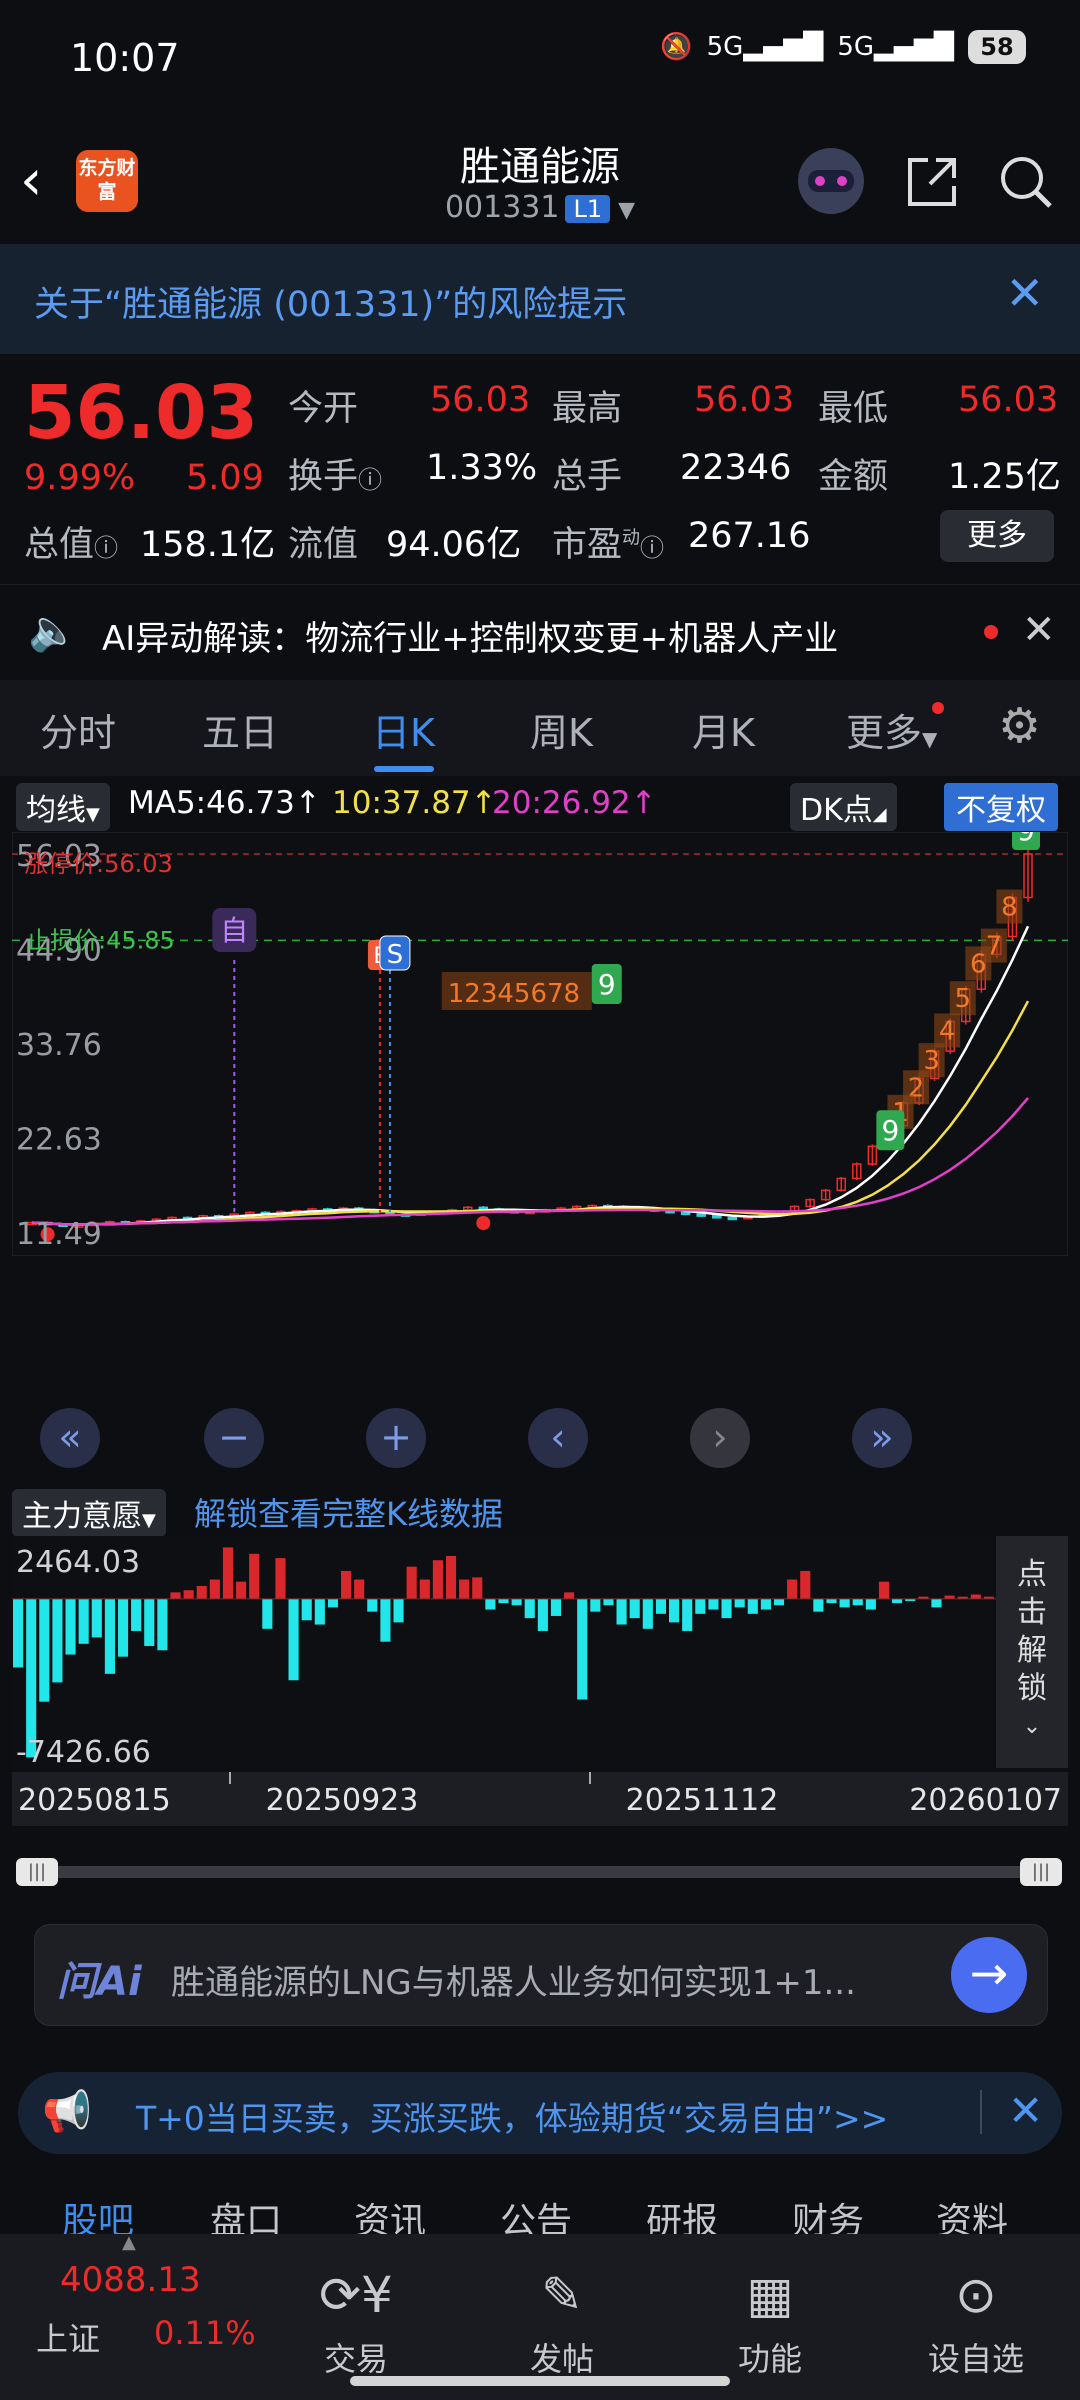  I want to click on index-name: 上证, so click(68, 2337).